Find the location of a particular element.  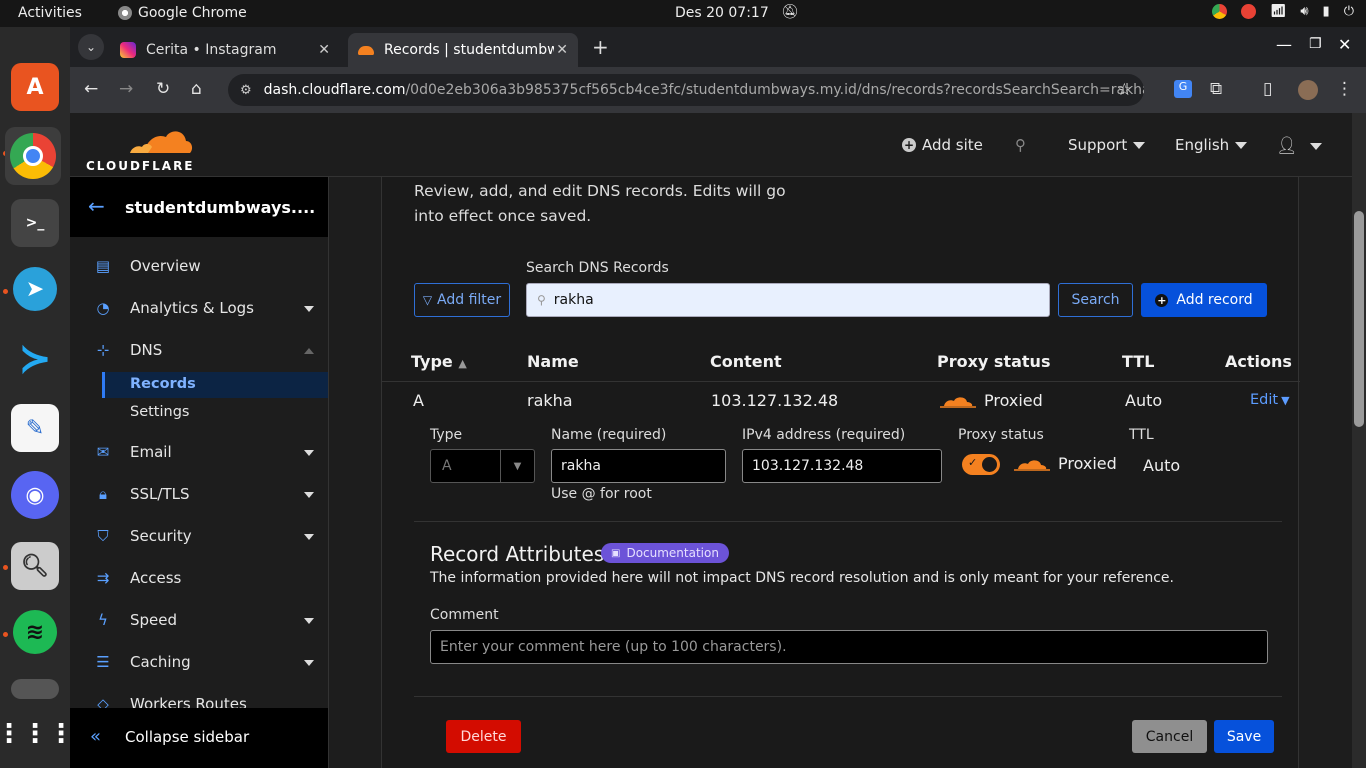

page-scrollbar is located at coordinates (1359, 440).